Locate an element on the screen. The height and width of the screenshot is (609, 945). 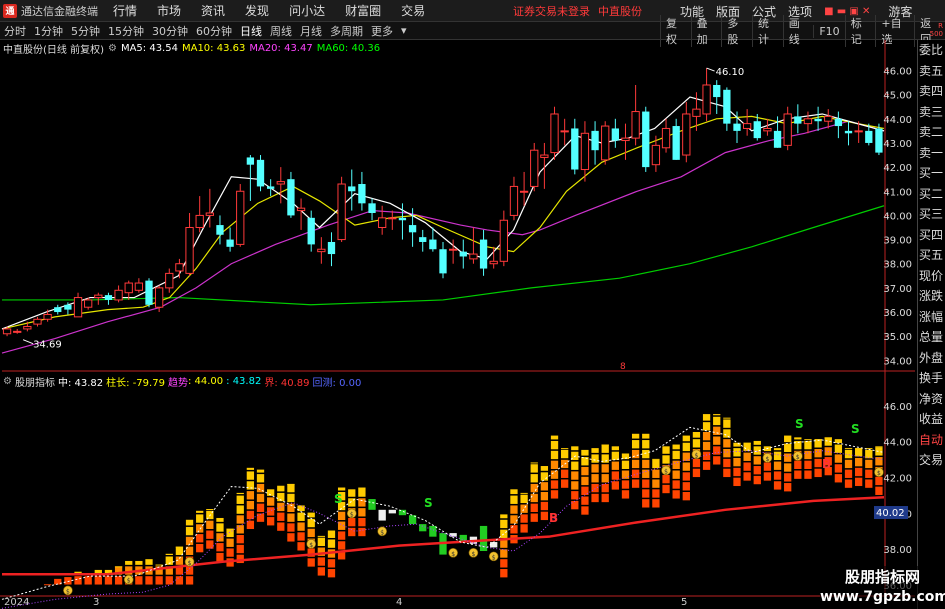
panel-item-bid4: 买四 is located at coordinates (931, 235).